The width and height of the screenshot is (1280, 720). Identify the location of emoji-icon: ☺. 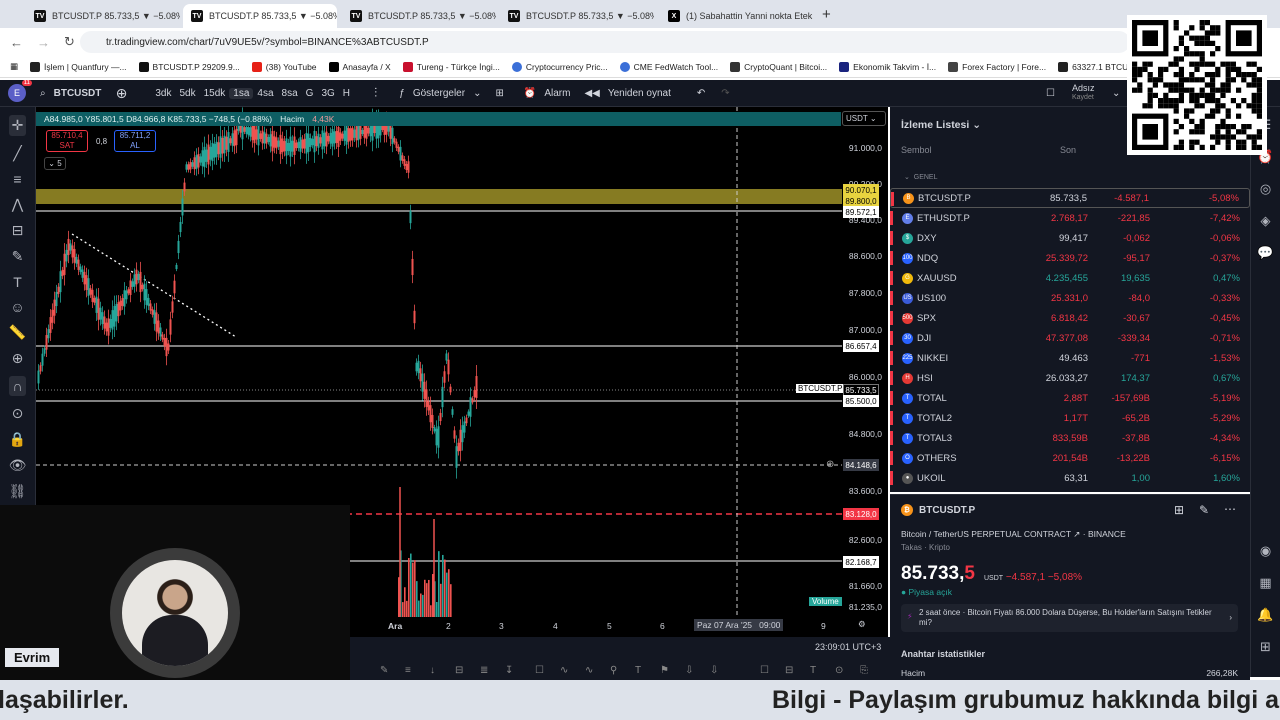
(17, 307).